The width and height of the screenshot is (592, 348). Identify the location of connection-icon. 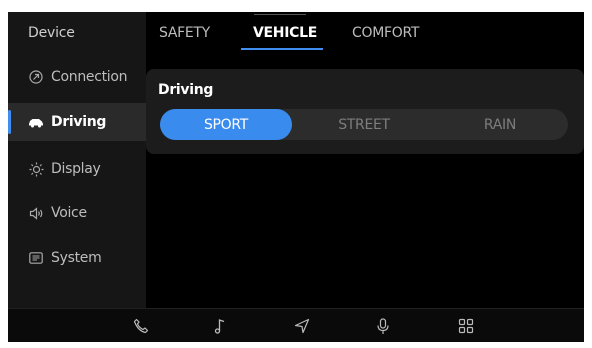
(36, 77).